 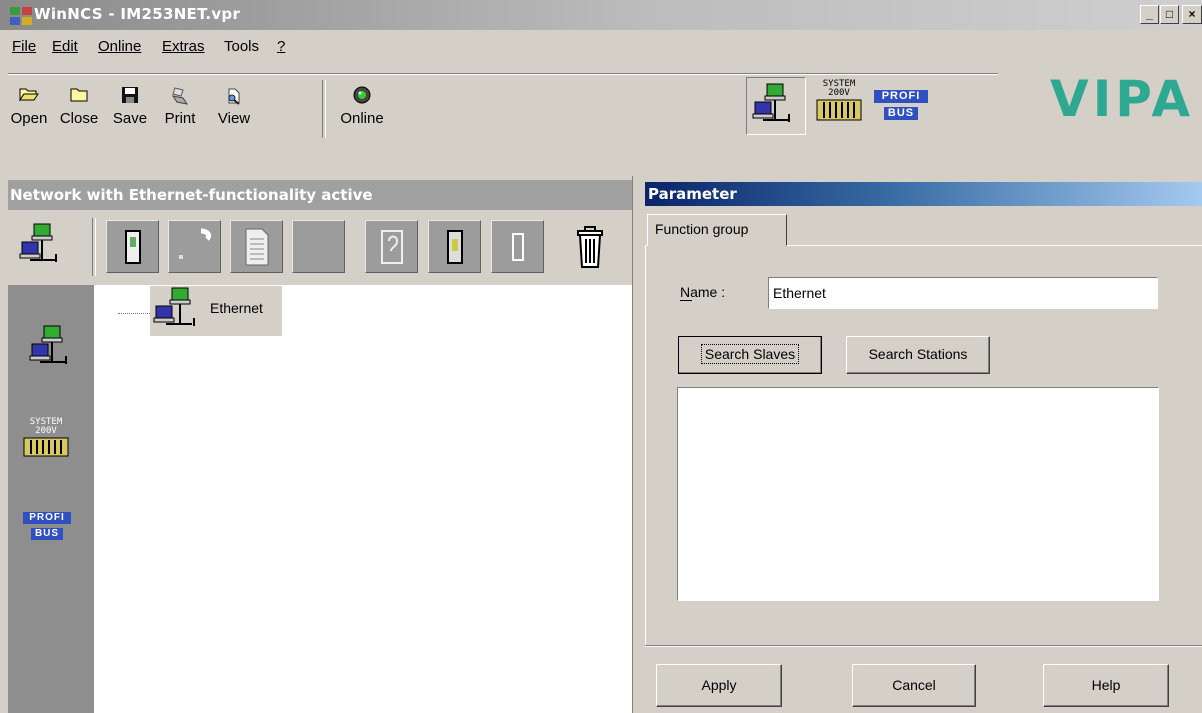 I want to click on search-slaves-label: Search Slaves, so click(x=750, y=354).